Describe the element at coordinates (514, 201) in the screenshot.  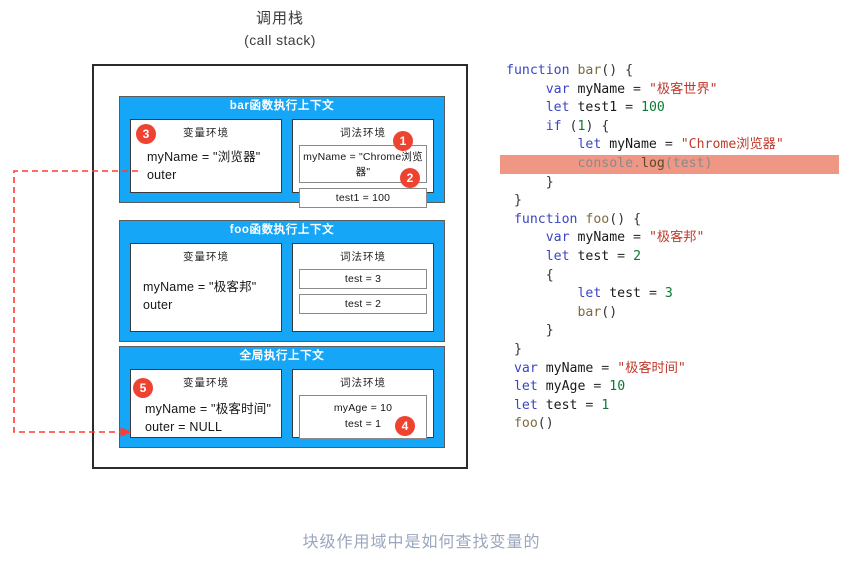
I see `code-line-8: }` at that location.